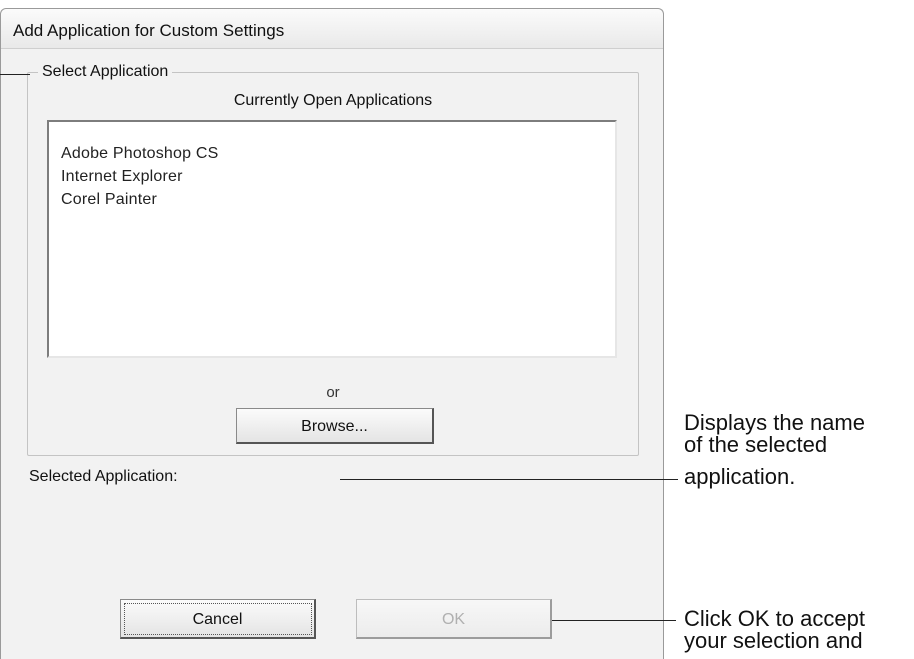  I want to click on selected-application-label: Selected Application:, so click(103, 476).